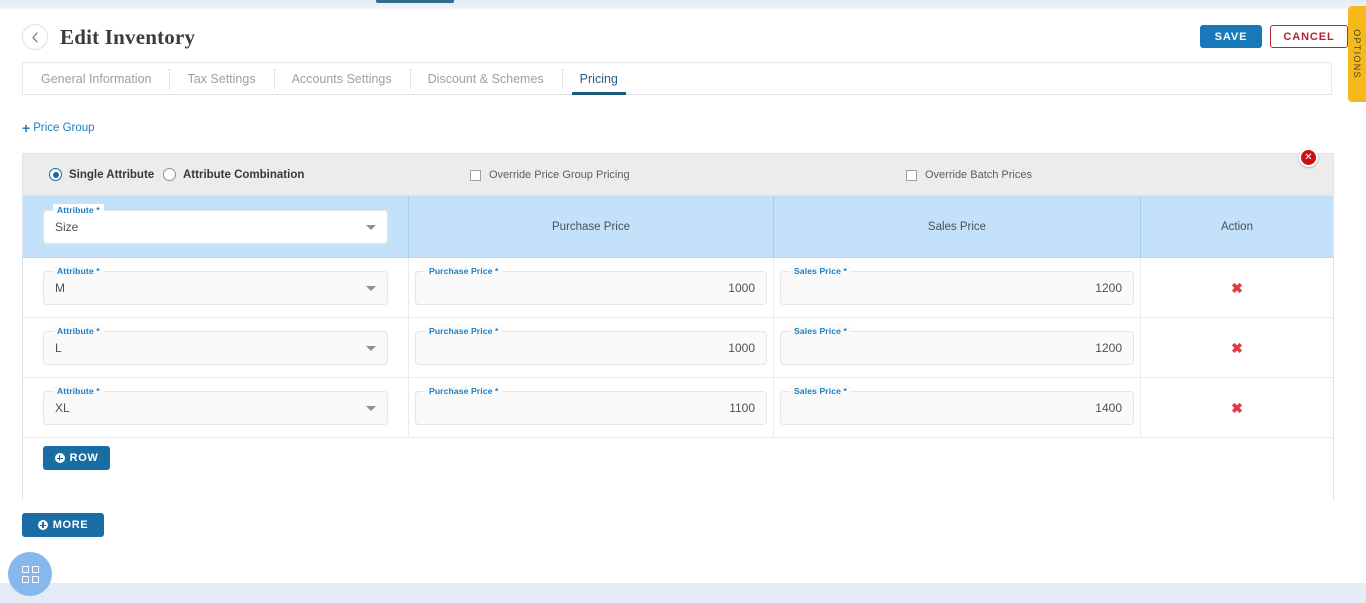 The height and width of the screenshot is (603, 1366). Describe the element at coordinates (591, 404) in the screenshot. I see `purchase-price-field: Purchase Price * 1100` at that location.